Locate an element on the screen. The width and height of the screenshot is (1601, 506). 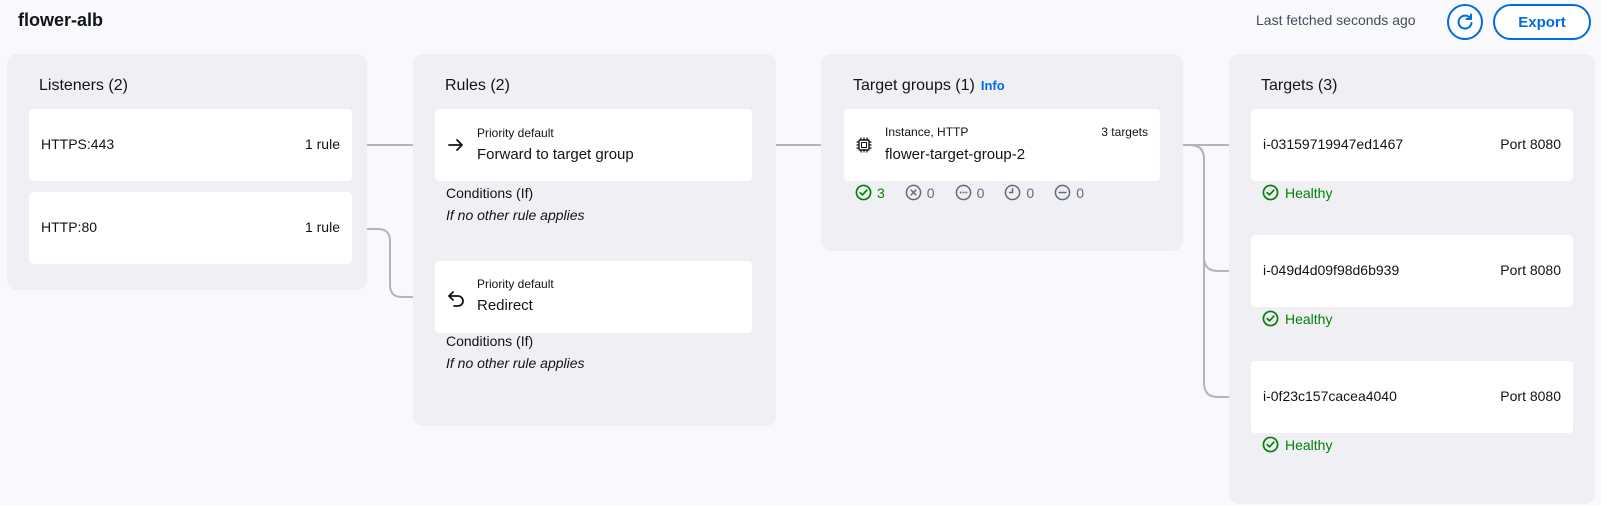
status-draining: 0 is located at coordinates (1019, 192).